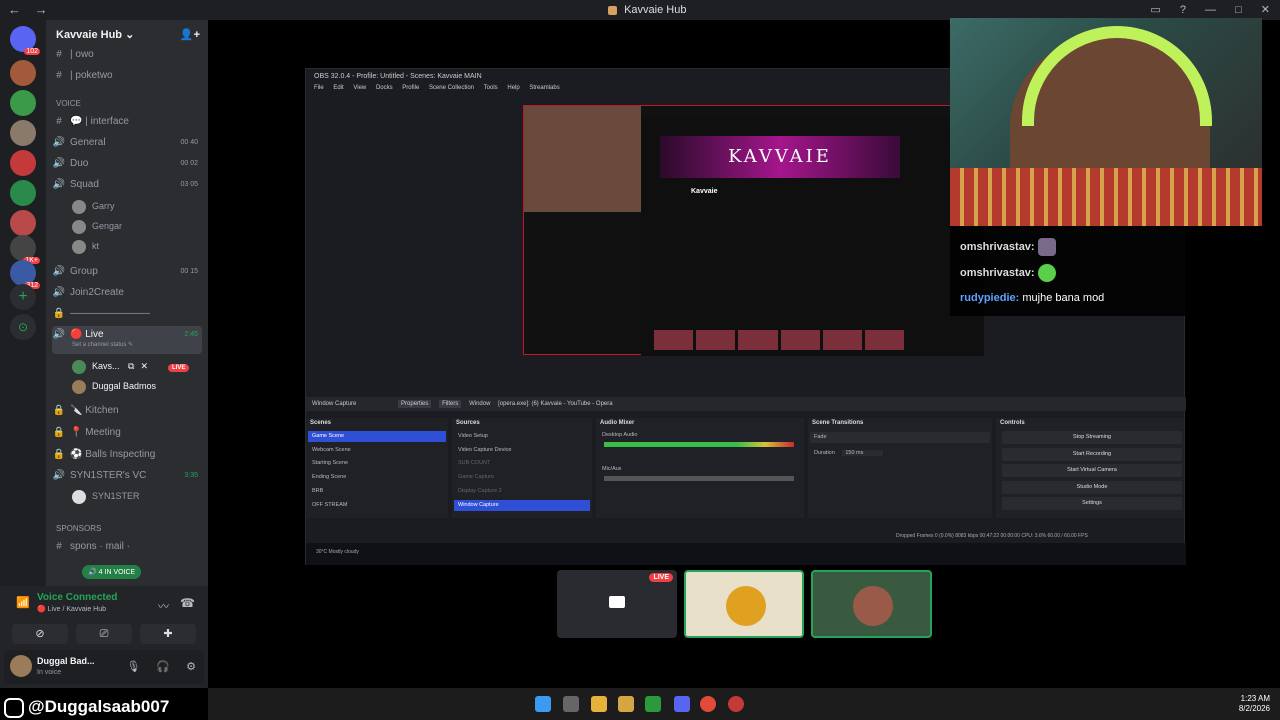 Image resolution: width=1280 pixels, height=720 pixels. What do you see at coordinates (338, 88) in the screenshot?
I see `menu-edit: Edit` at bounding box center [338, 88].